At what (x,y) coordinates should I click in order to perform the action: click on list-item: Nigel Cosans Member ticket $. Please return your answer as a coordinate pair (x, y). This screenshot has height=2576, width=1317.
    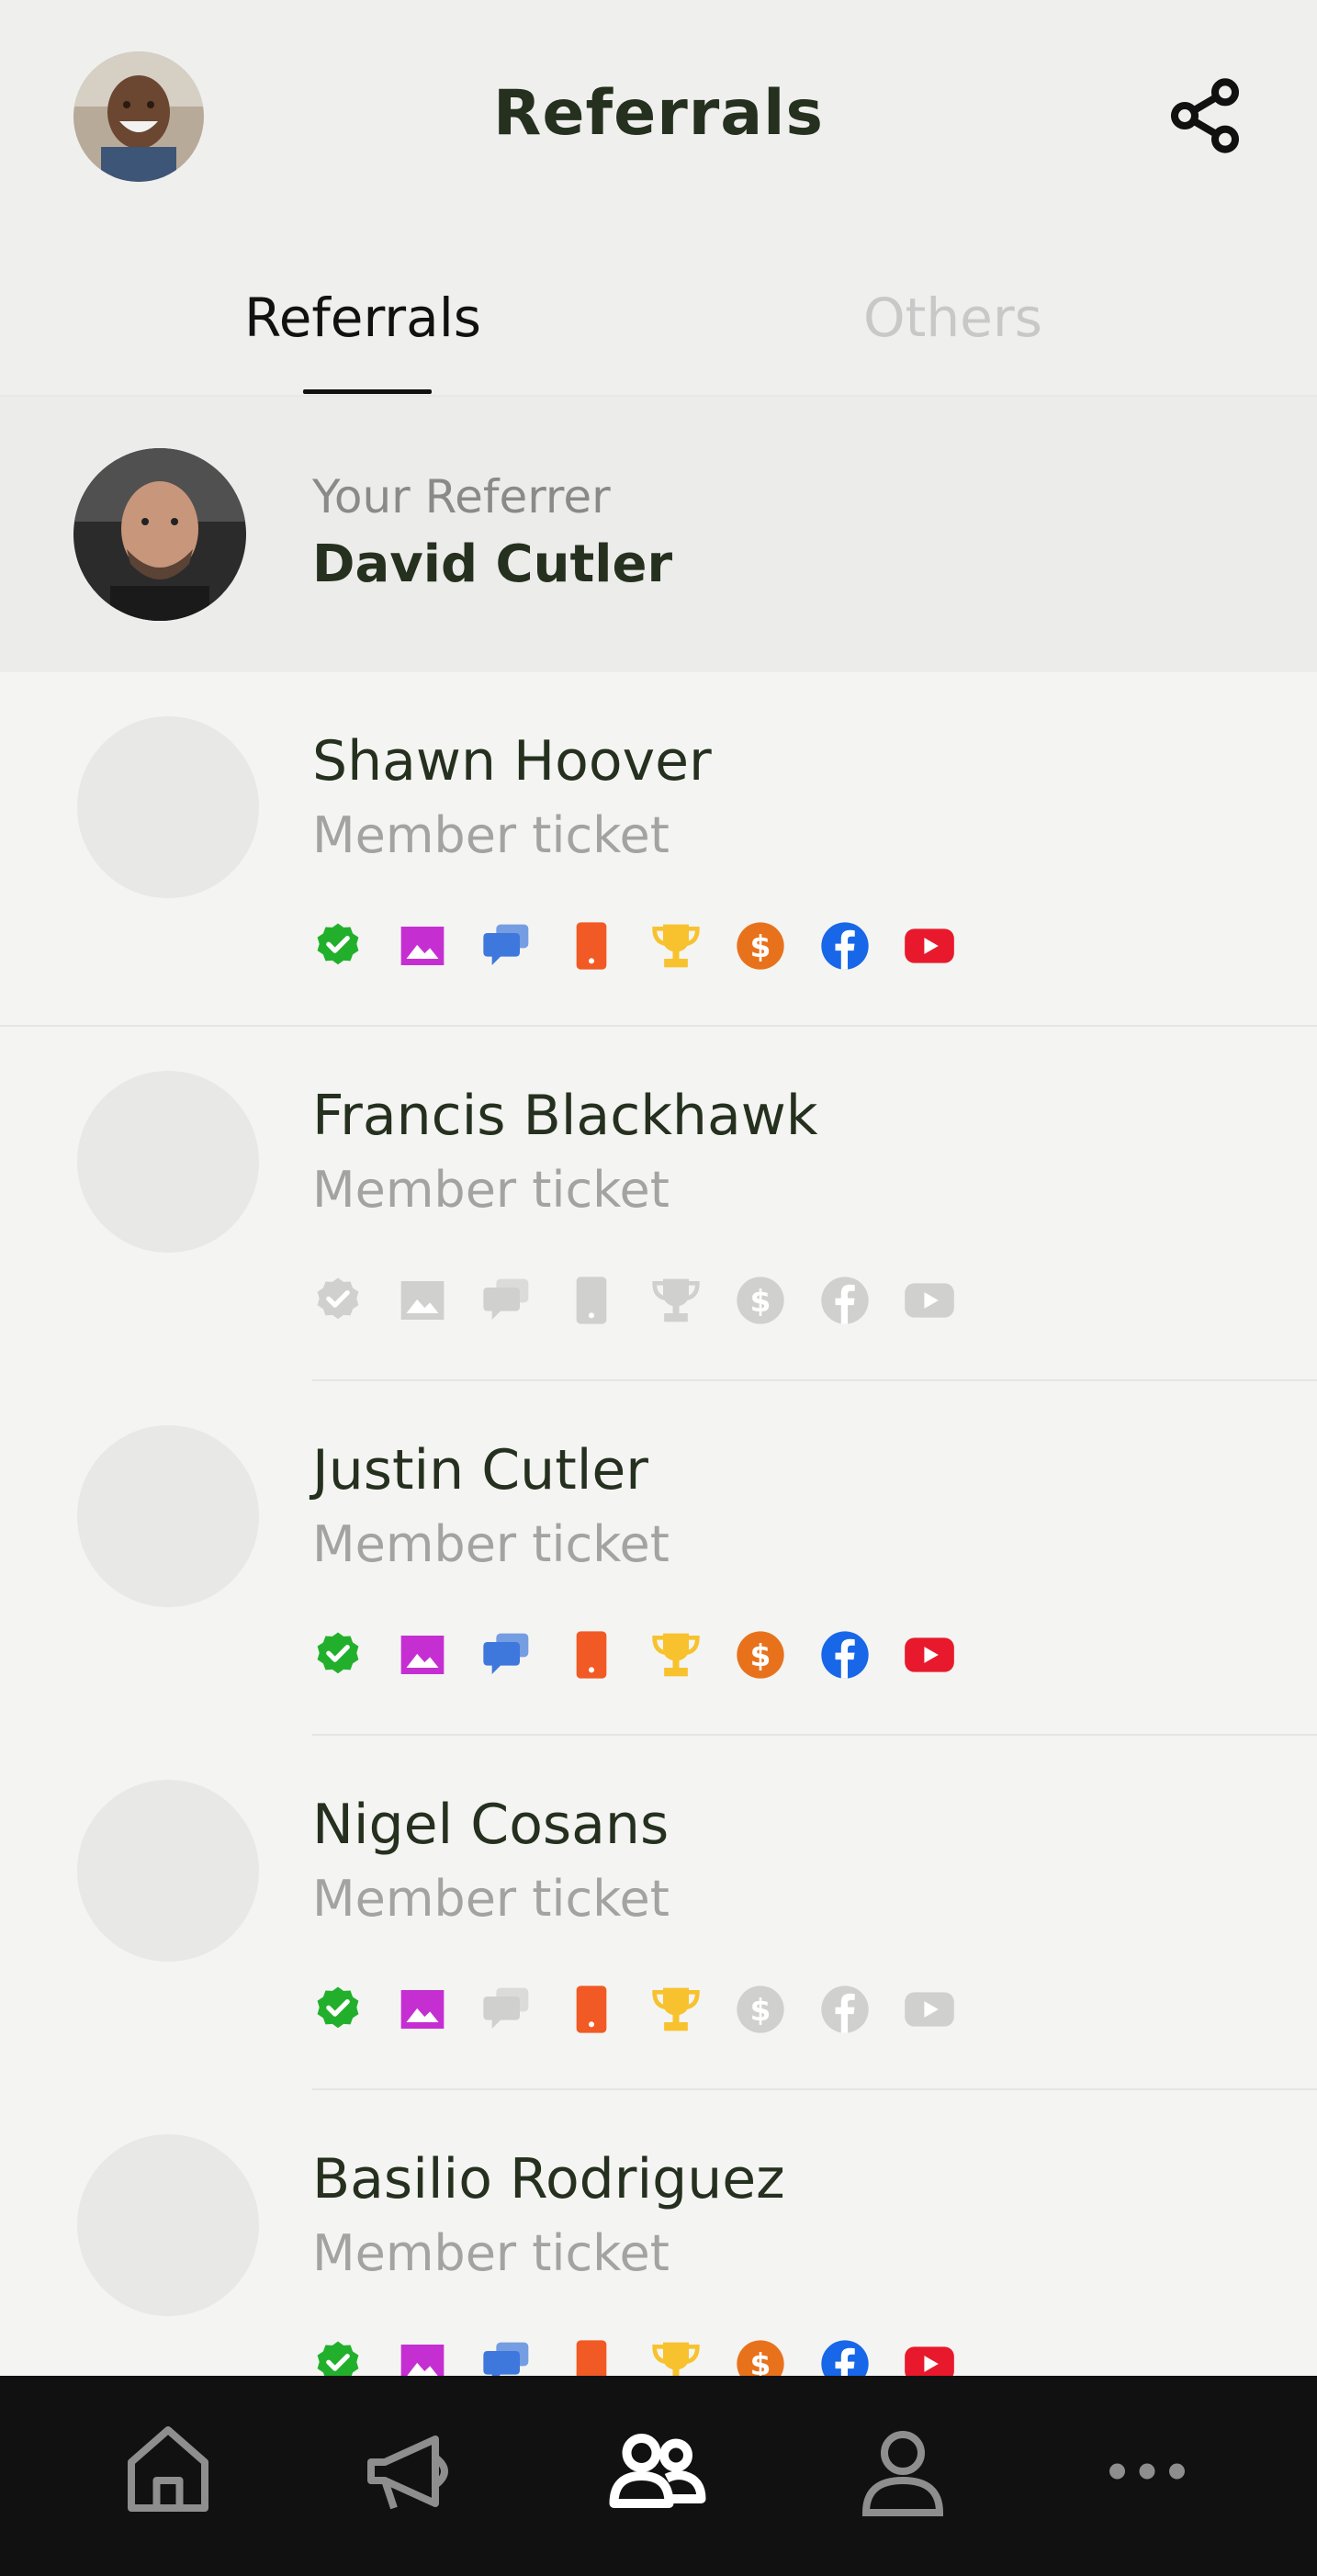
    Looking at the image, I should click on (658, 1913).